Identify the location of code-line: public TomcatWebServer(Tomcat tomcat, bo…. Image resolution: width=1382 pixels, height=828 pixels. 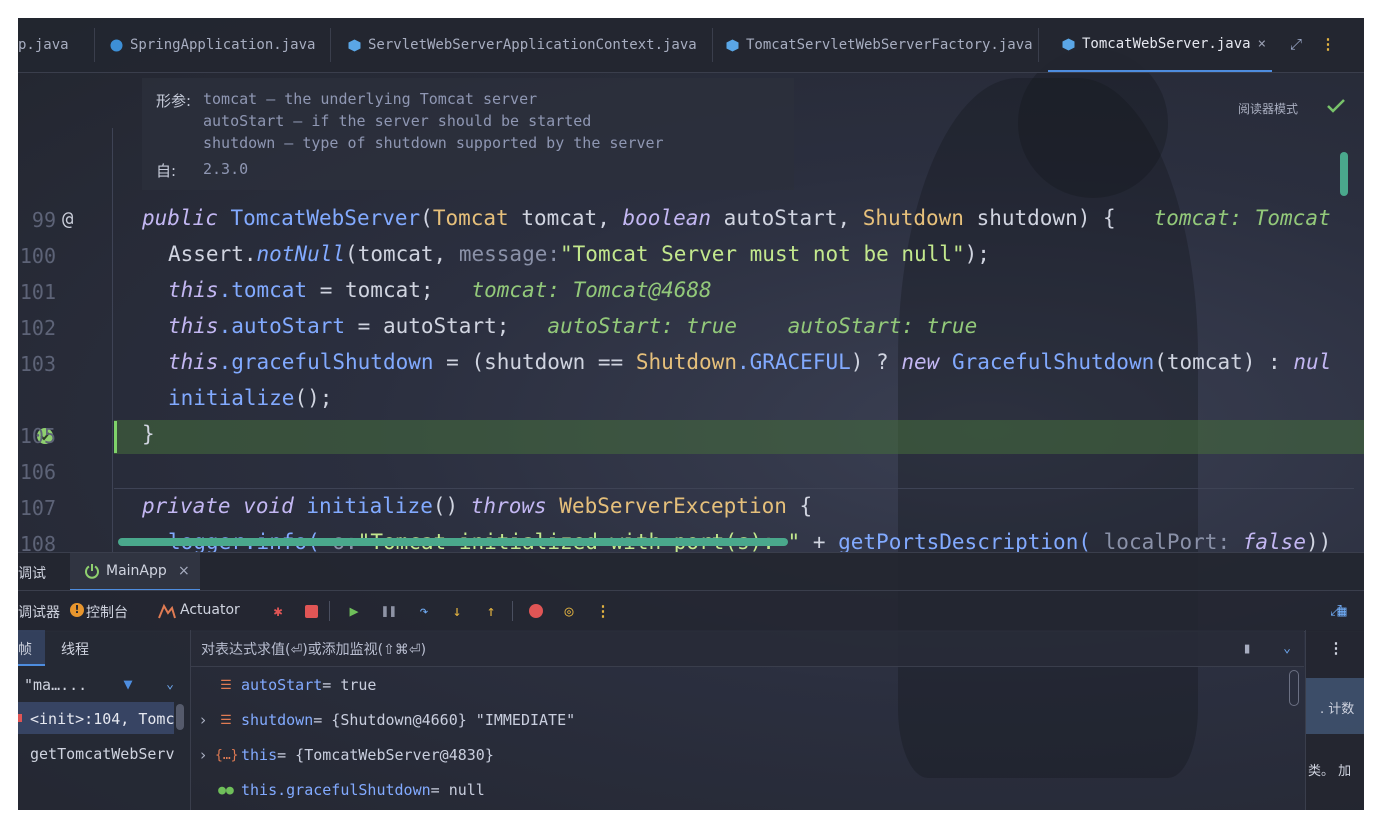
(736, 218).